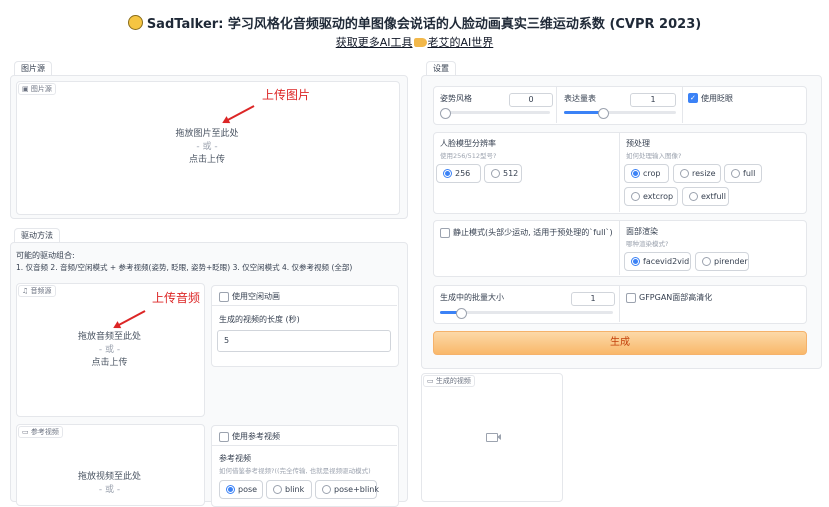  What do you see at coordinates (654, 156) in the screenshot?
I see `preprocess-hint: 如何处理输入图像?` at bounding box center [654, 156].